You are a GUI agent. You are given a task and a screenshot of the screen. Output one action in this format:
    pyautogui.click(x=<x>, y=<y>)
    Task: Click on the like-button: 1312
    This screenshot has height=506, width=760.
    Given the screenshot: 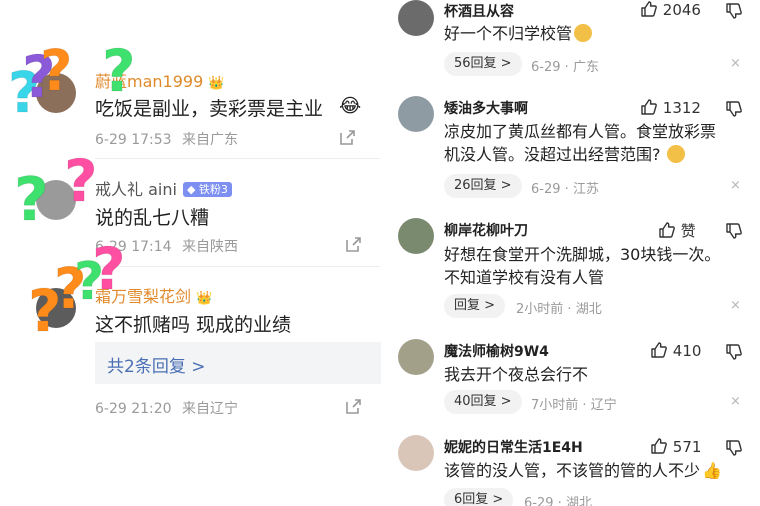 What is the action you would take?
    pyautogui.click(x=670, y=107)
    